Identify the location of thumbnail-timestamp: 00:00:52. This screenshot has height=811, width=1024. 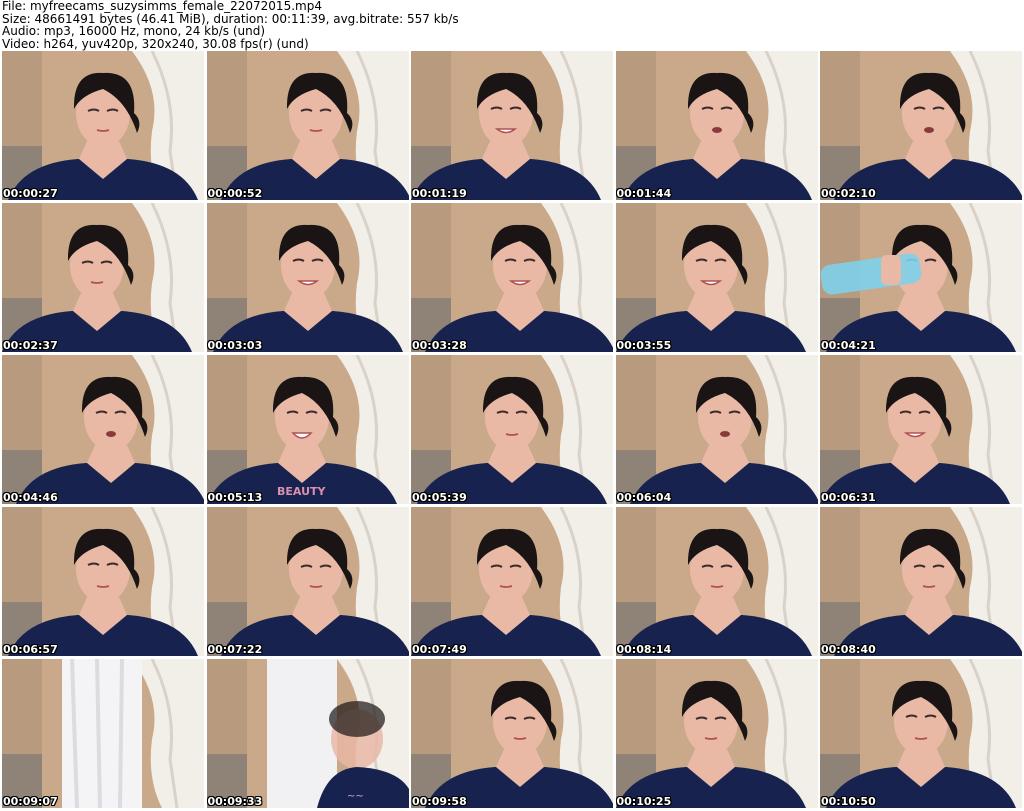
(235, 193).